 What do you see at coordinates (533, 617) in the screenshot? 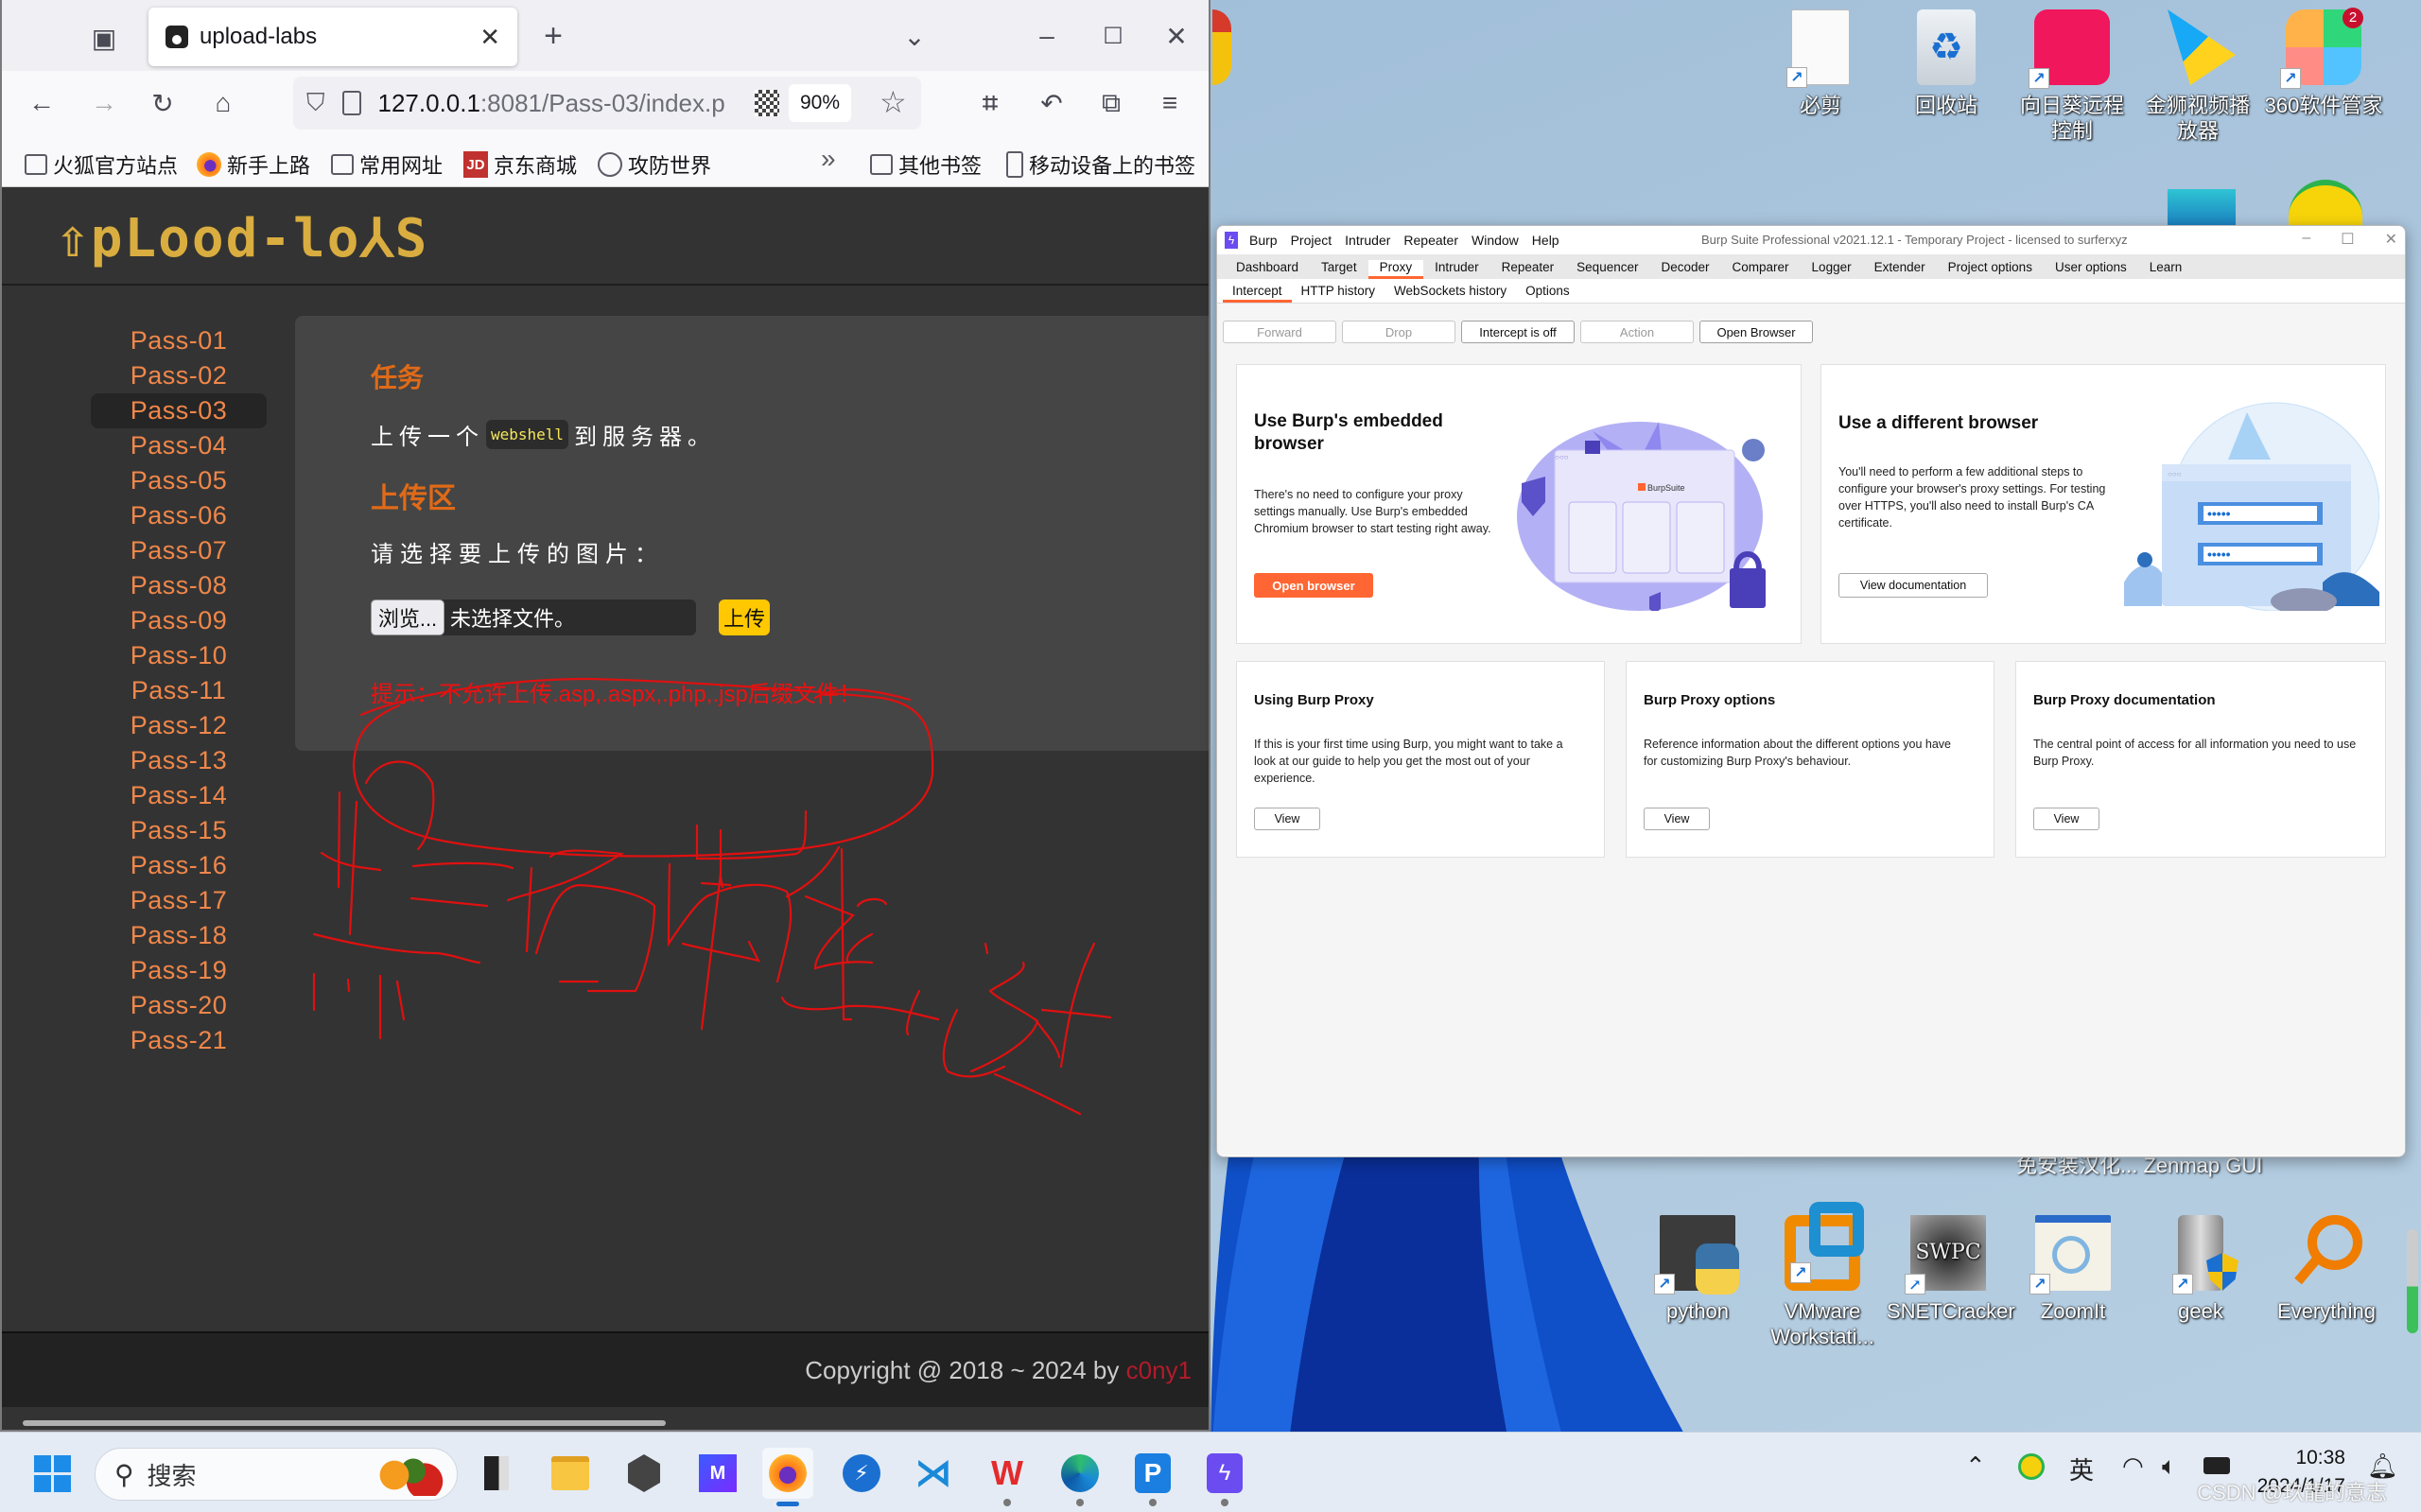
I see `file-input: 浏览... 未选择文件。` at bounding box center [533, 617].